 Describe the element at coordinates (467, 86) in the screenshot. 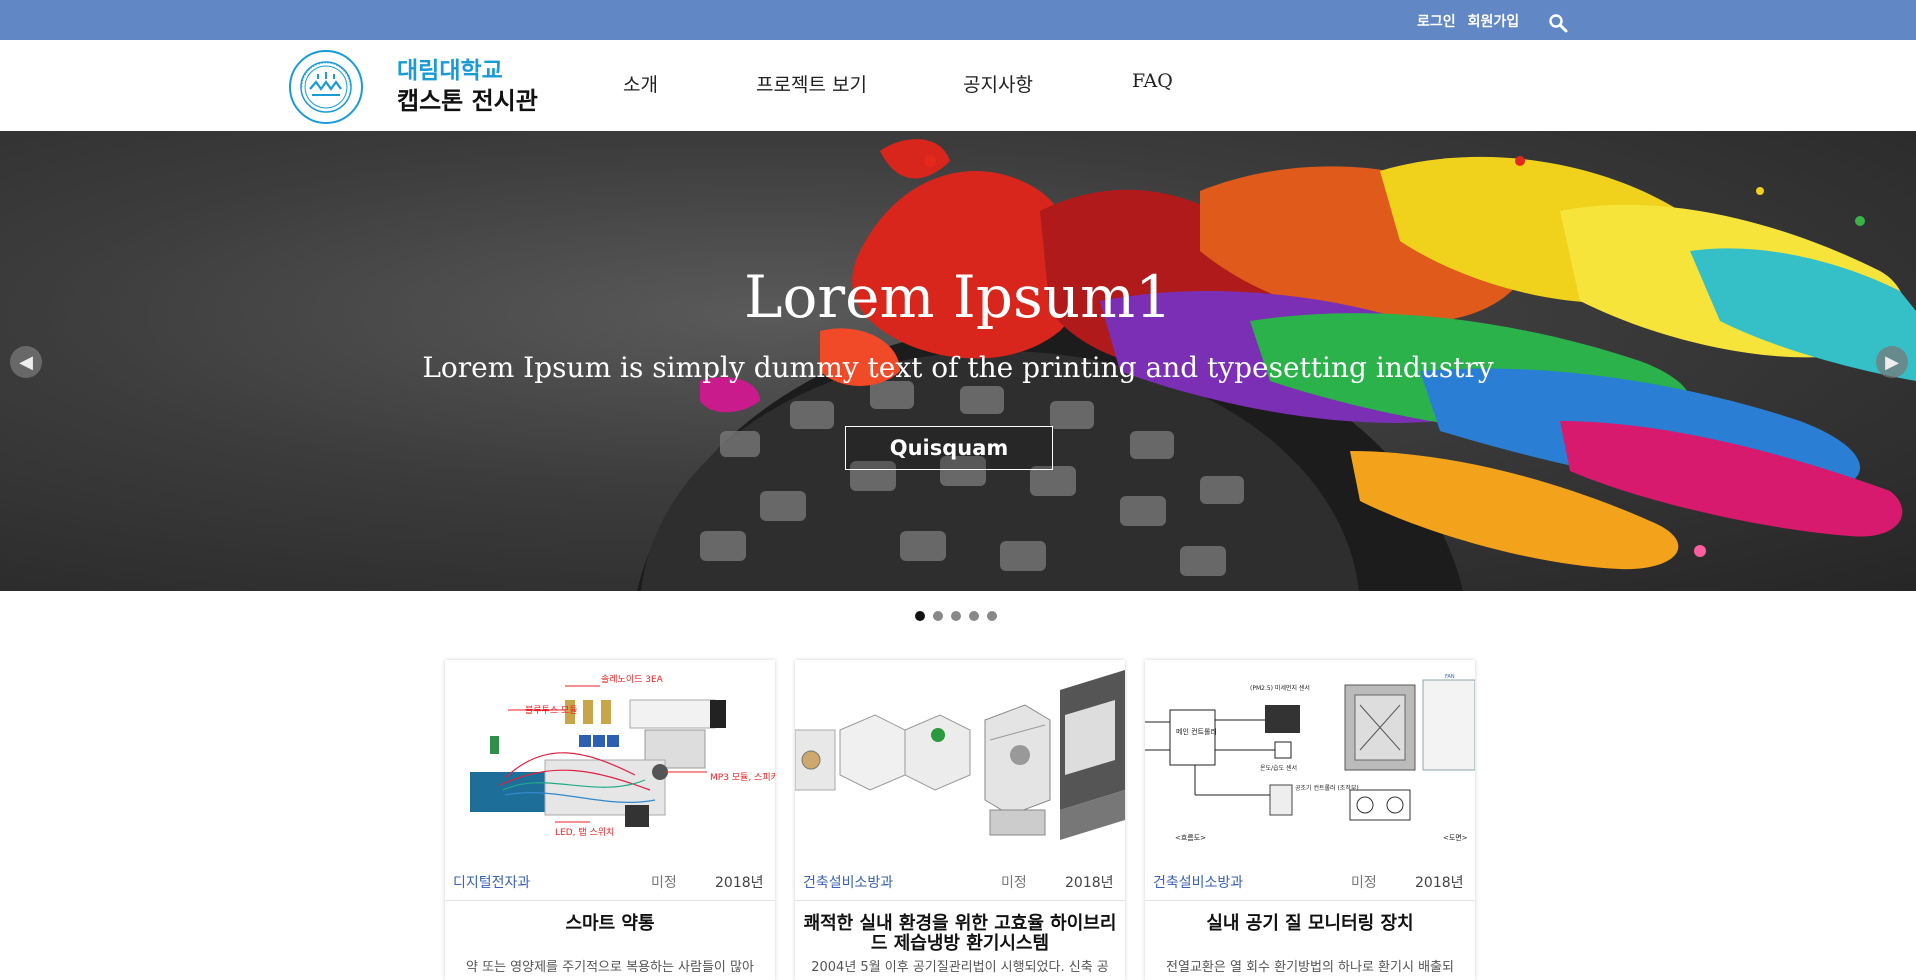

I see `site-brand: 대림대학교 캡스톤 전시관` at that location.